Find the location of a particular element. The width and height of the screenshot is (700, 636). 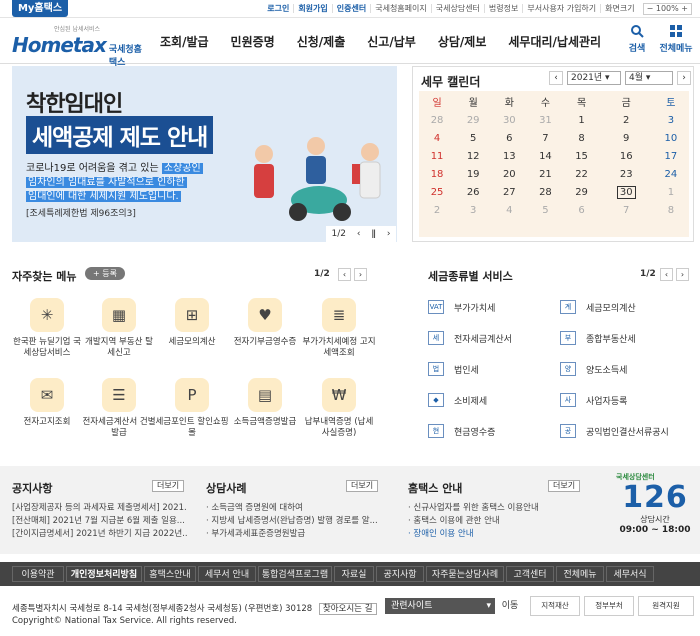

calendar-day: 22 is located at coordinates (582, 174).